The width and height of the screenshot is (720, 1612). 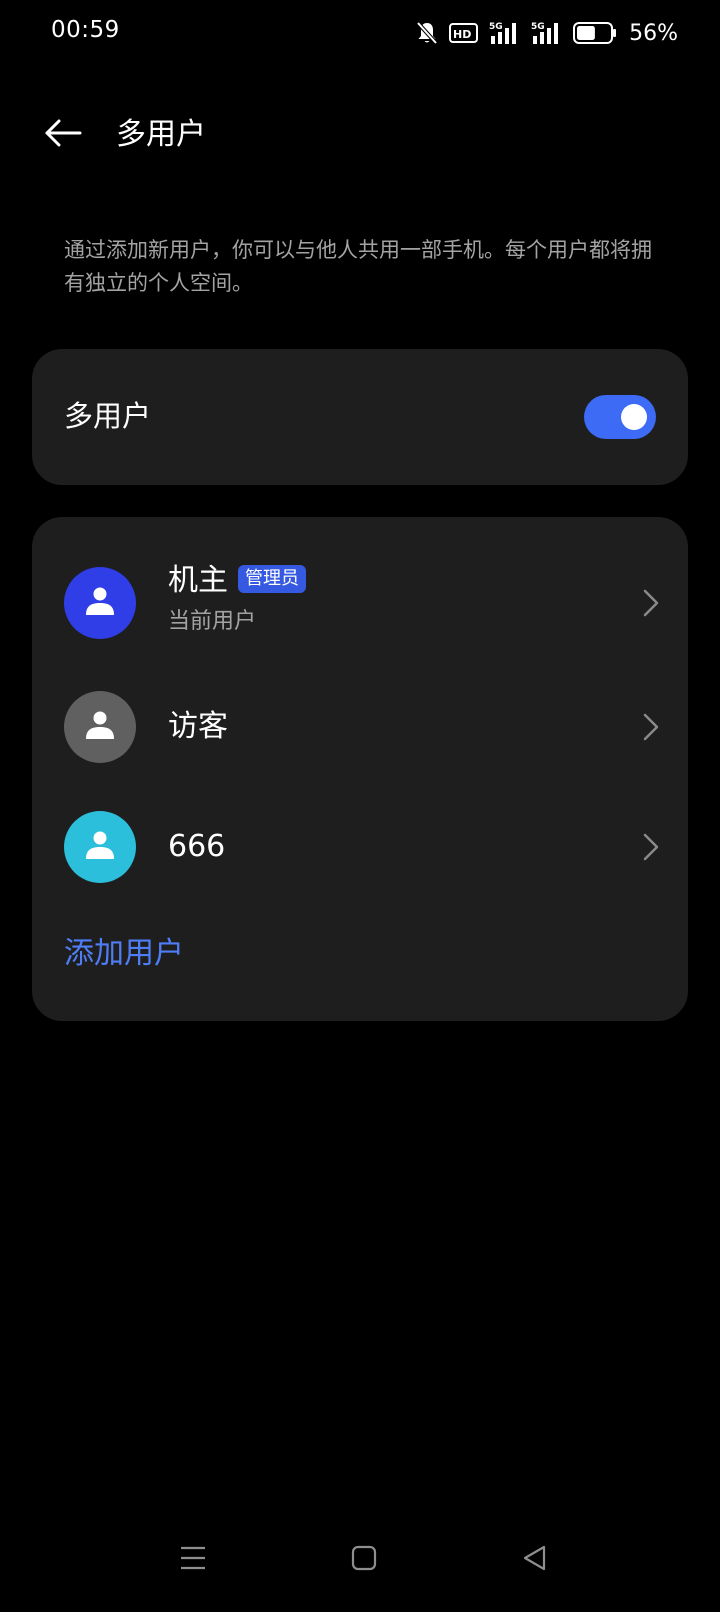 I want to click on hd-label: HD, so click(x=462, y=34).